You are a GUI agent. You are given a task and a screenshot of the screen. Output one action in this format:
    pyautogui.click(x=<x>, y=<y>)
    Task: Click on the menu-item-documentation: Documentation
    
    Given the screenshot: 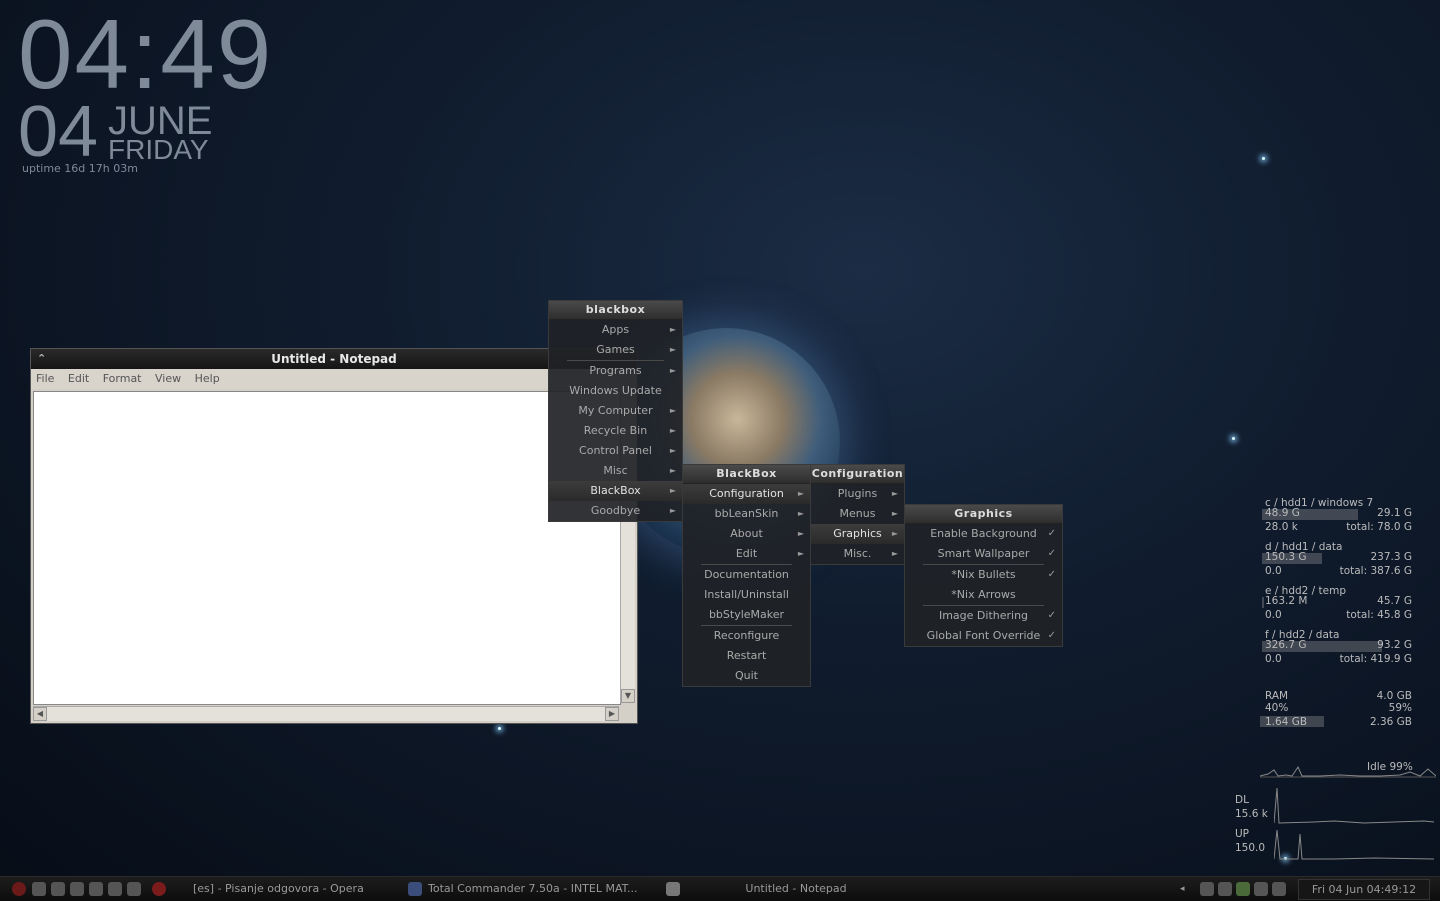 What is the action you would take?
    pyautogui.click(x=746, y=575)
    